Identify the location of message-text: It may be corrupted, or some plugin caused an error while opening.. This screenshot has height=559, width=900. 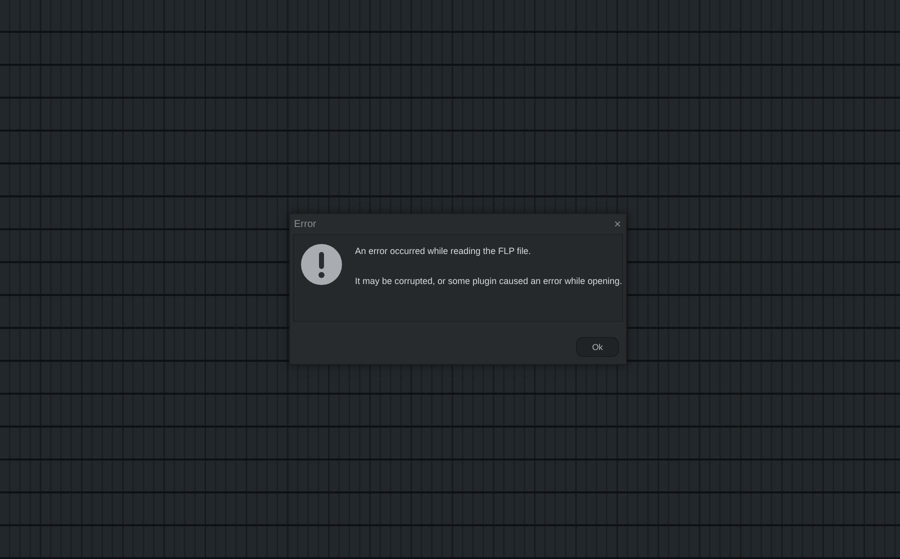
(488, 281).